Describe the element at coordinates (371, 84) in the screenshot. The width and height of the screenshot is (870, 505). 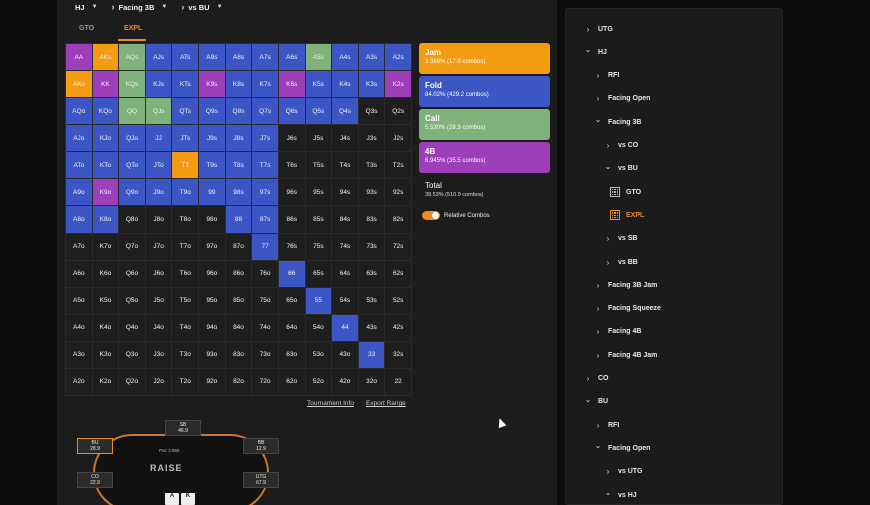
I see `hand-cell-K3s: K3s` at that location.